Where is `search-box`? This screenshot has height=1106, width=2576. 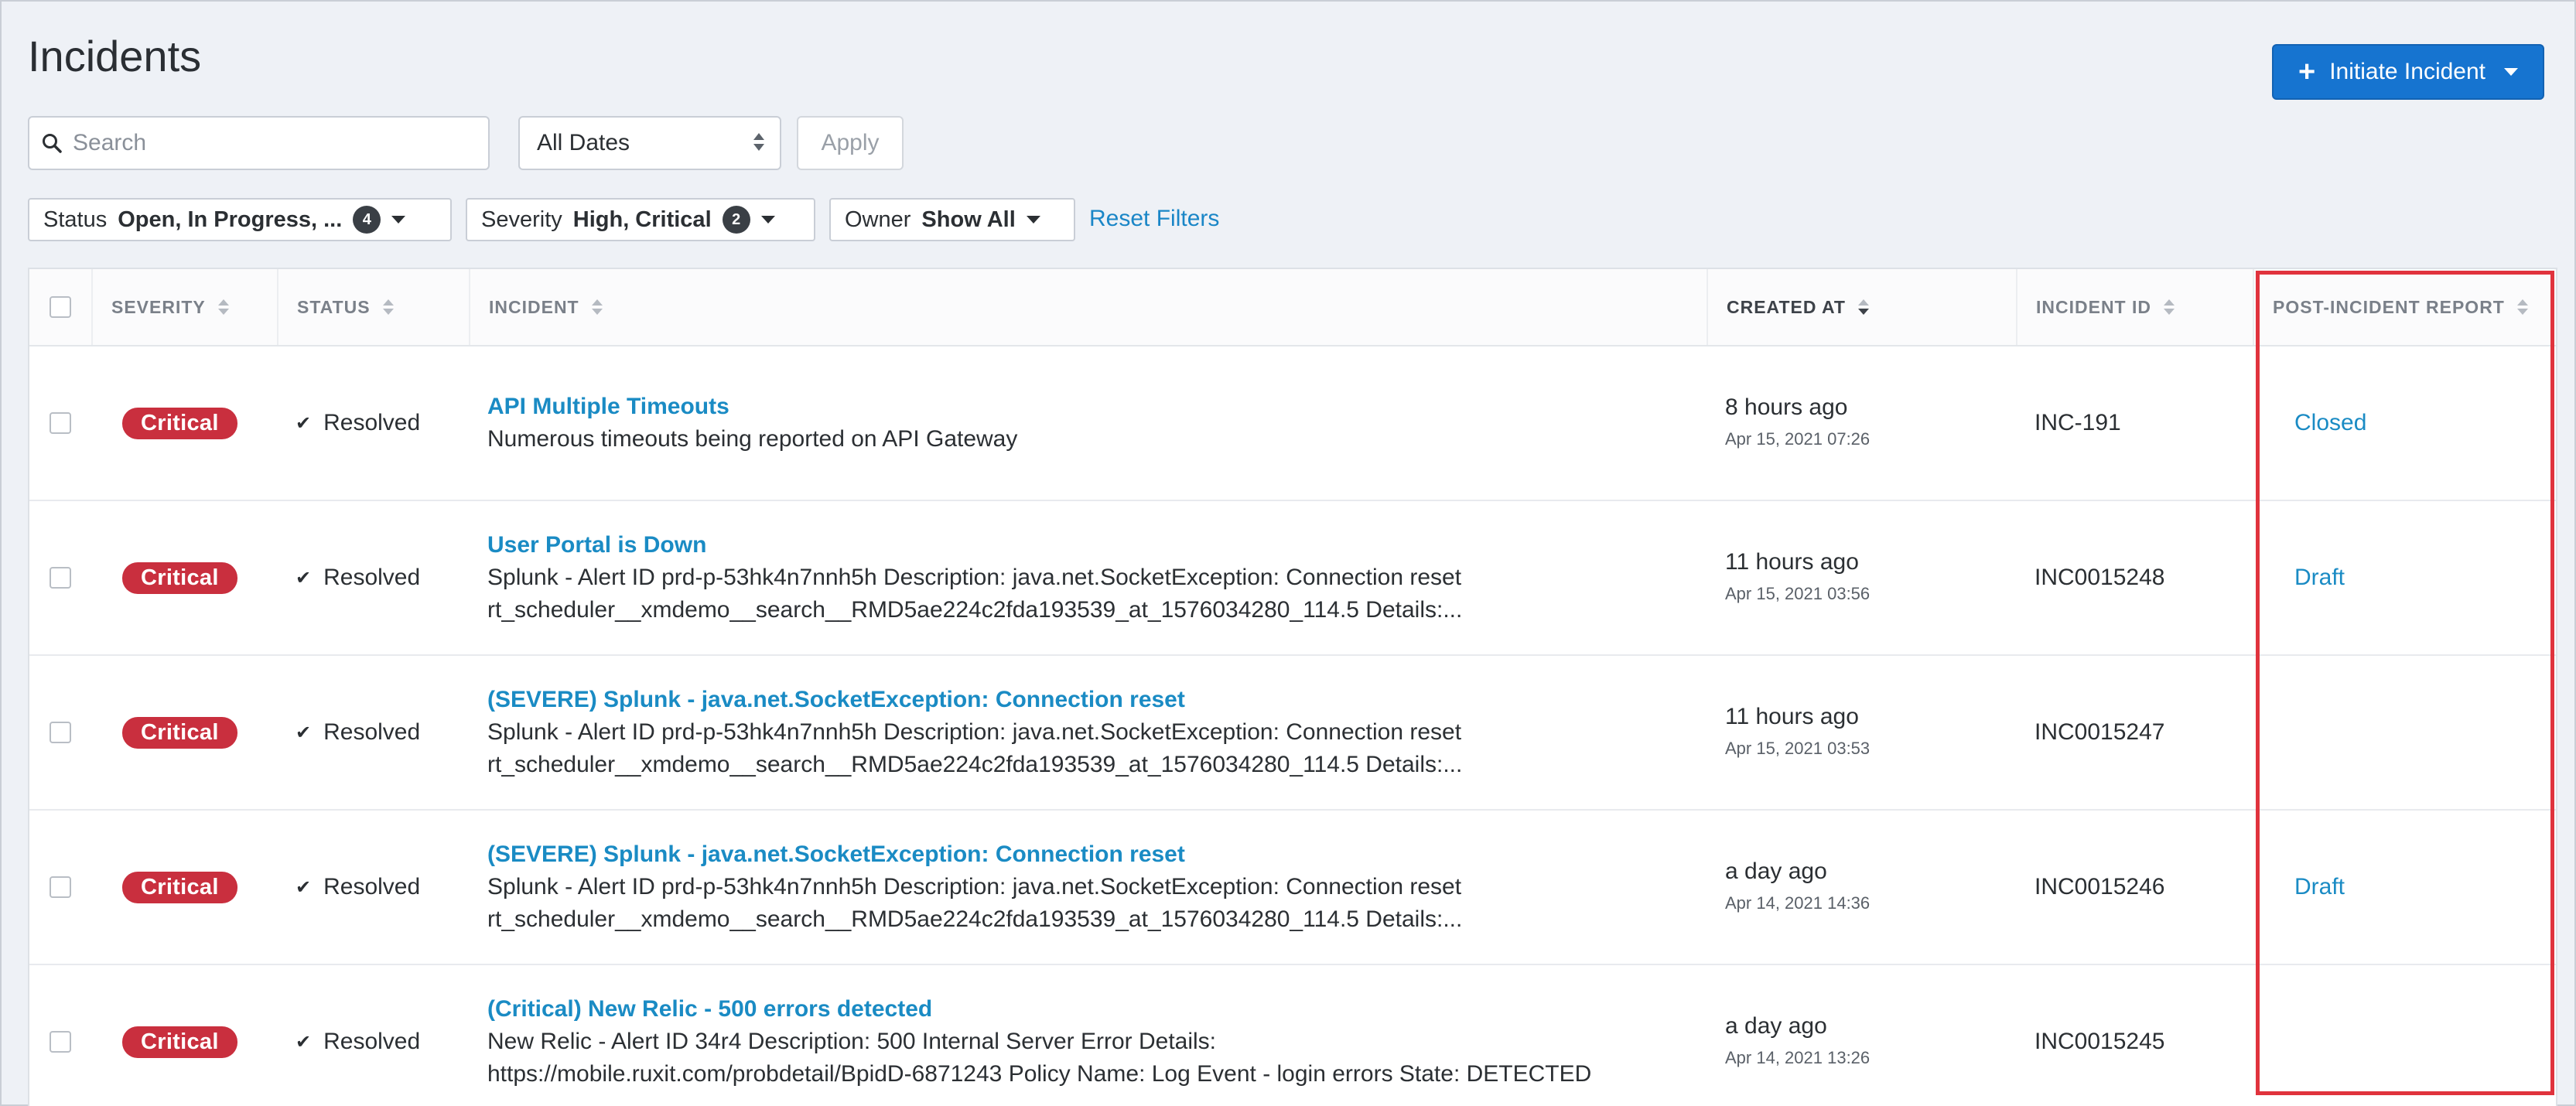
search-box is located at coordinates (259, 143).